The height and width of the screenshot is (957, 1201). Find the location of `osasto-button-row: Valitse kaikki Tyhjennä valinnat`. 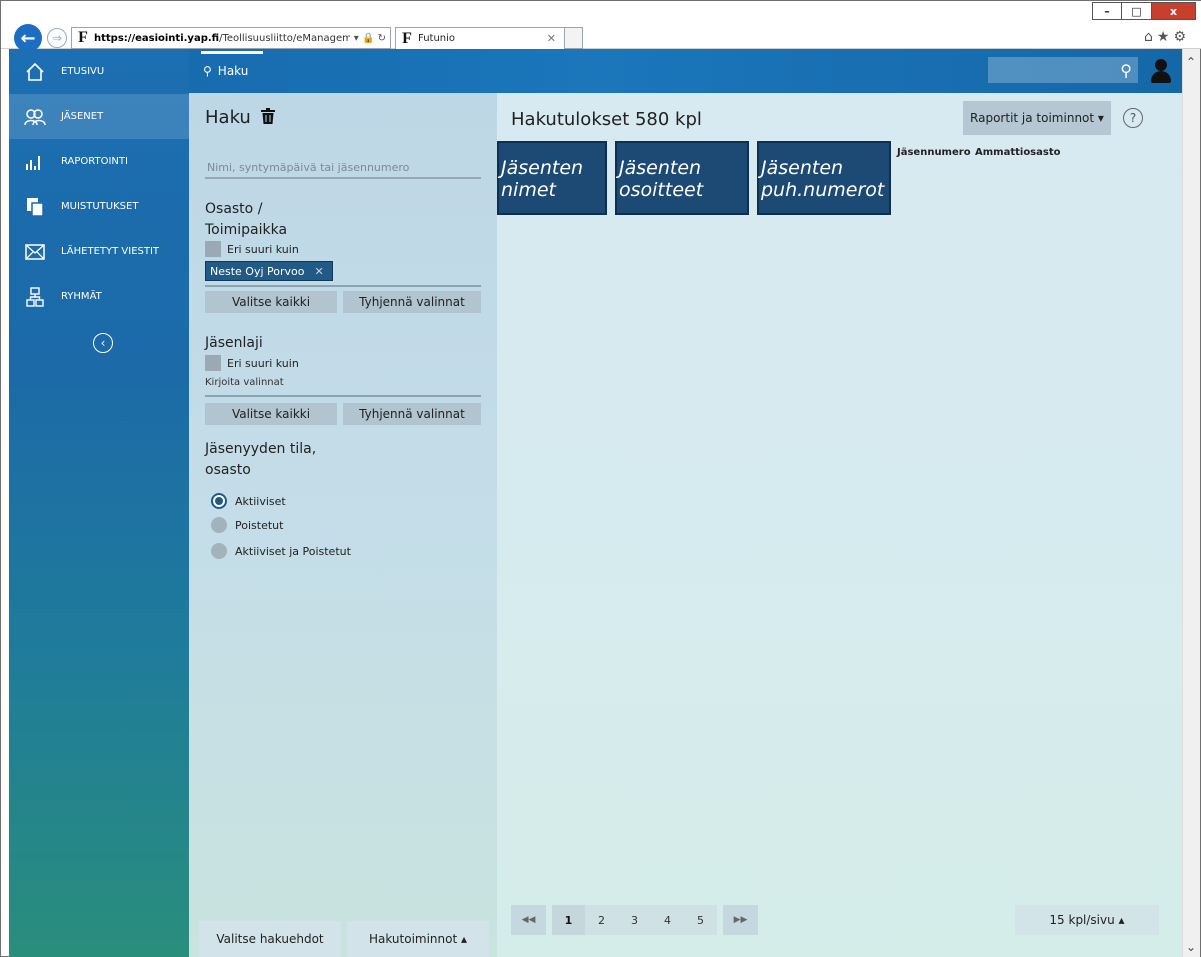

osasto-button-row: Valitse kaikki Tyhjennä valinnat is located at coordinates (343, 302).